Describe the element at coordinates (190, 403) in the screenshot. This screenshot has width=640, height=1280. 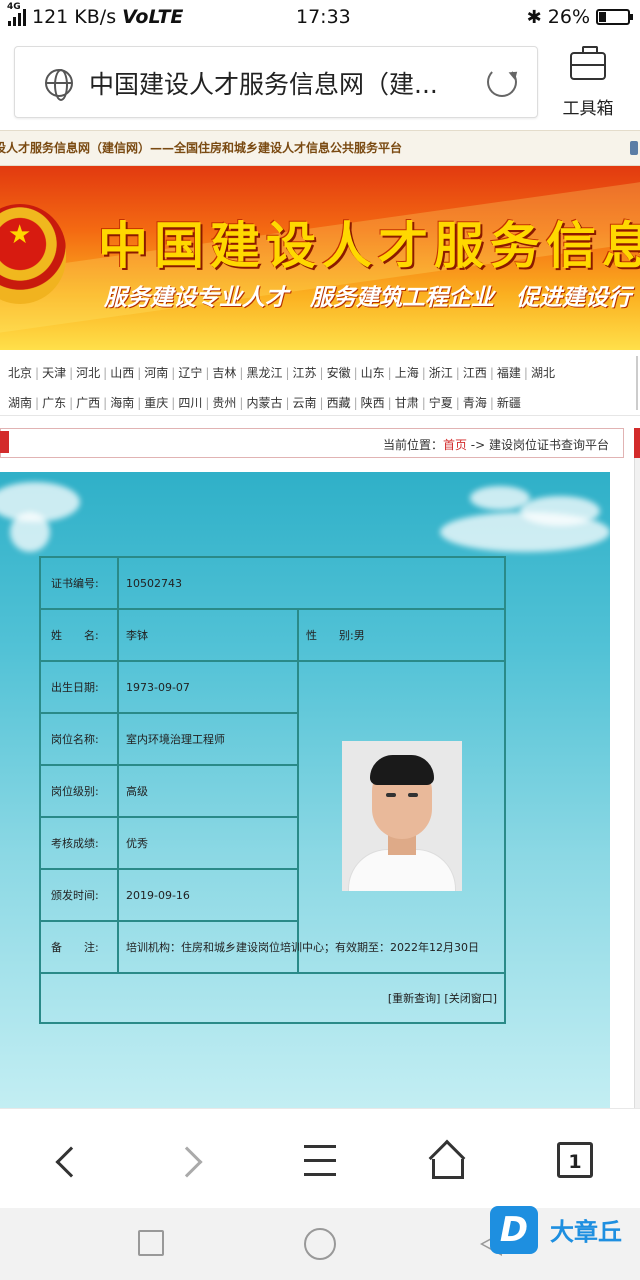
I see `province-link: 四川` at that location.